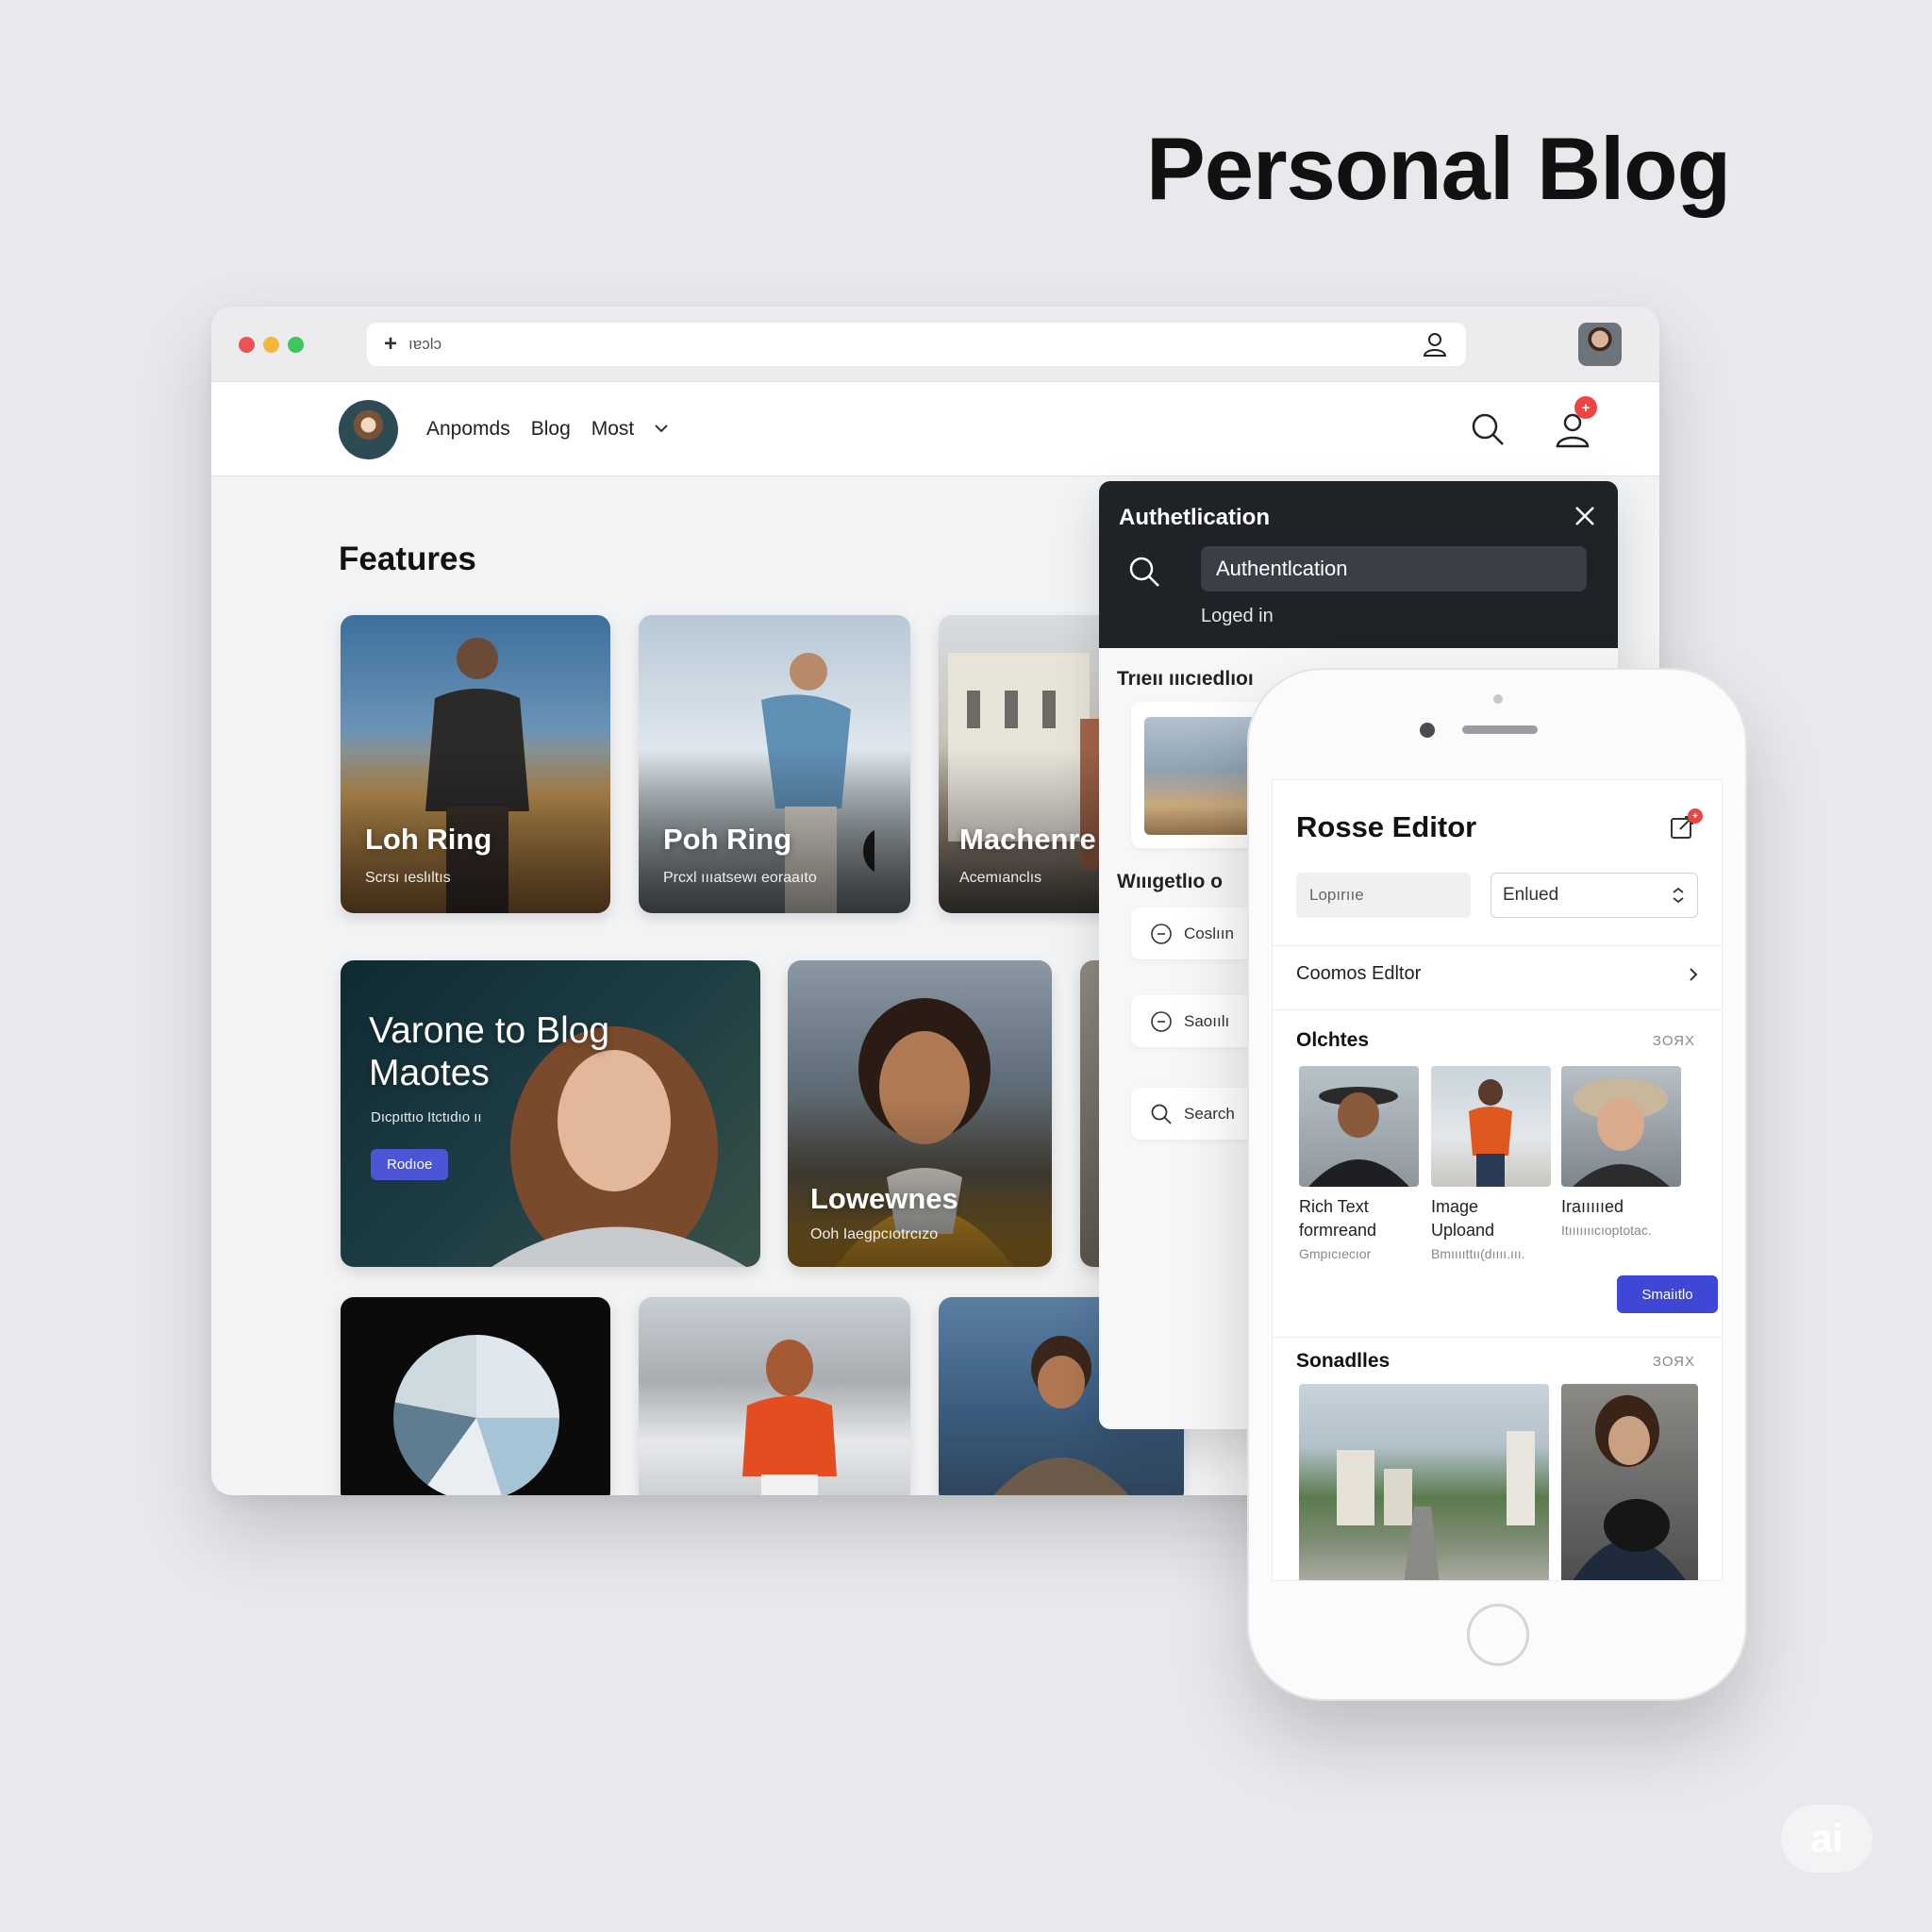  I want to click on editor-select: Enlued, so click(1594, 895).